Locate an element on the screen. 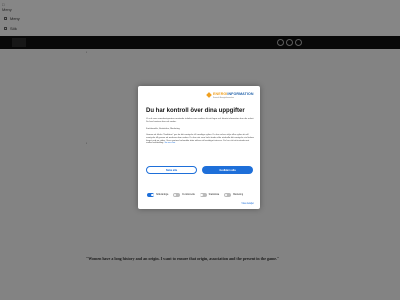  toggle-necessary: Nödvändiga is located at coordinates (157, 195).